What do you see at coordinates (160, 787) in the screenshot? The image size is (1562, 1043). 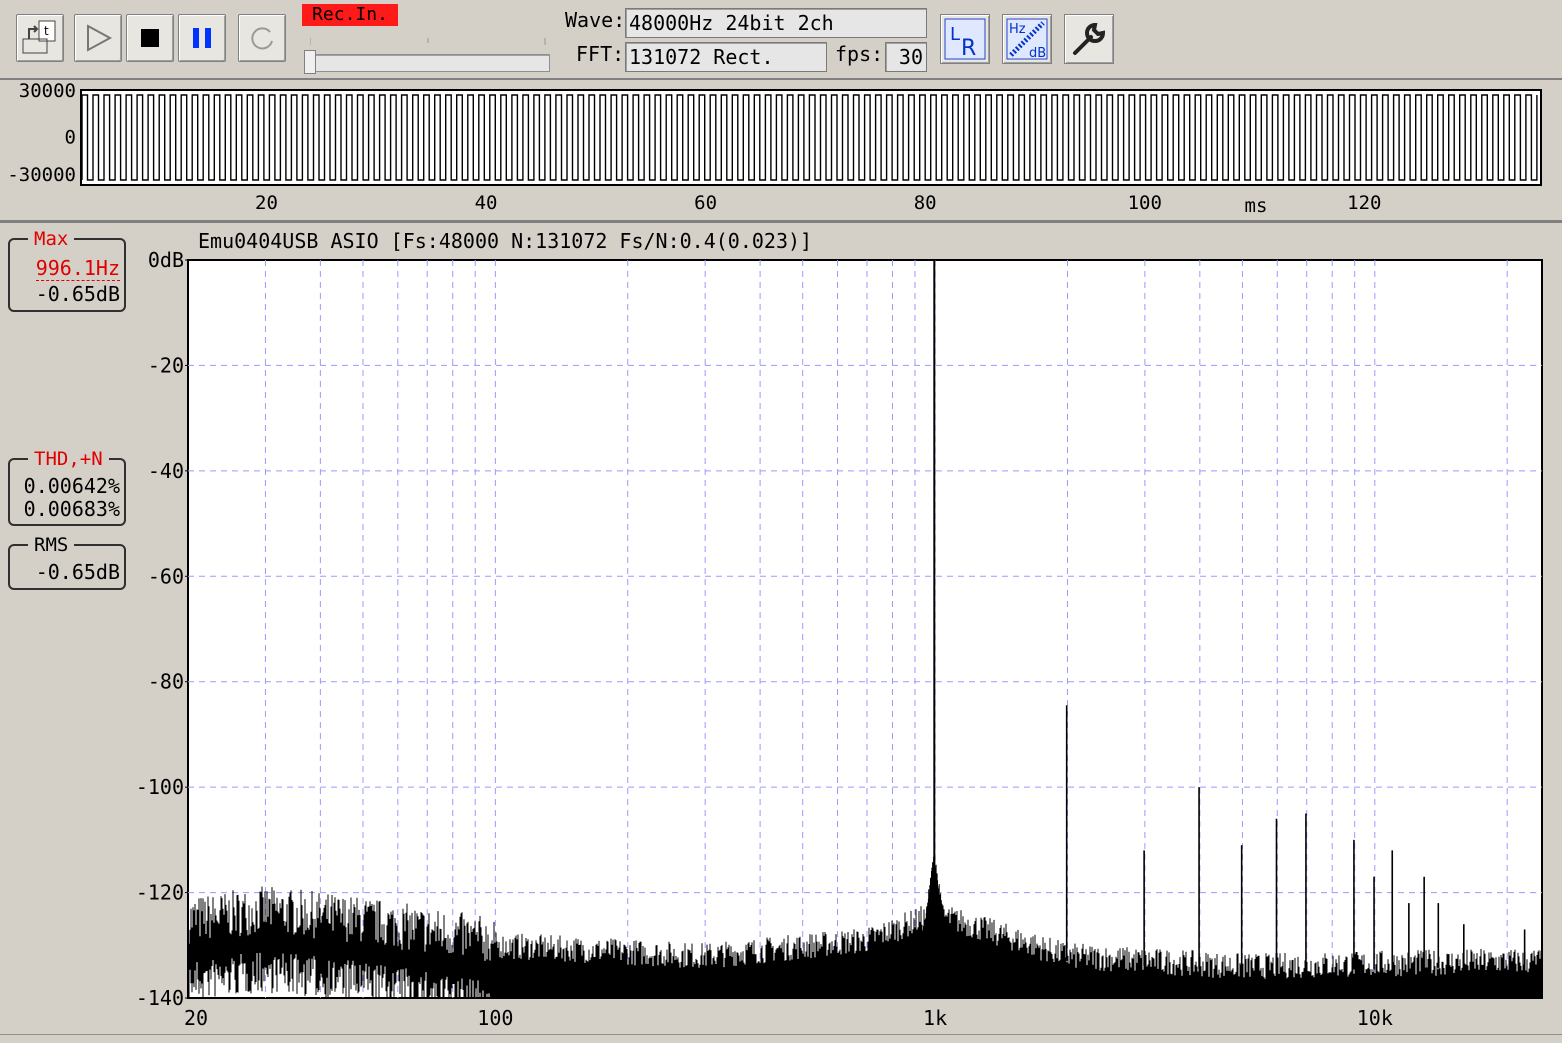 I see `spectrum-y-tick: -100` at bounding box center [160, 787].